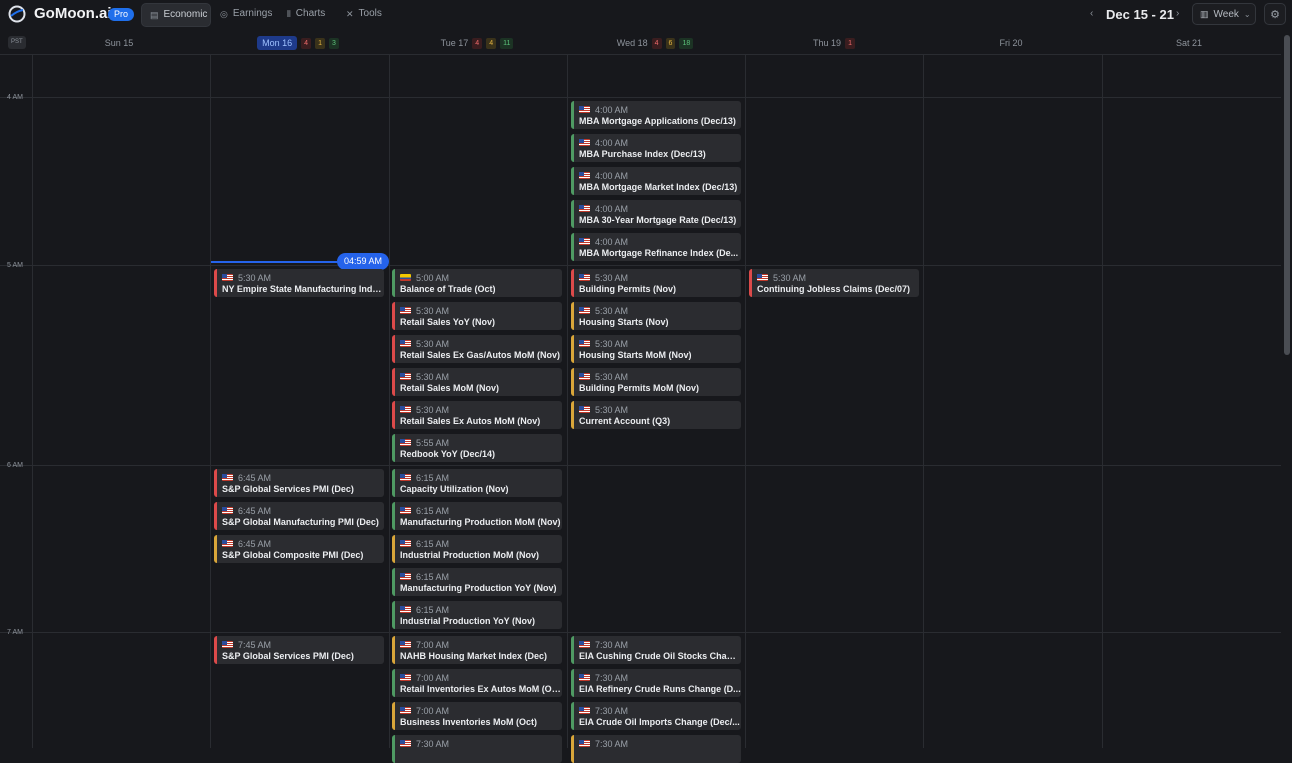  I want to click on event-card: 5:55 AM Redbook YoY (Dec/14), so click(477, 448).